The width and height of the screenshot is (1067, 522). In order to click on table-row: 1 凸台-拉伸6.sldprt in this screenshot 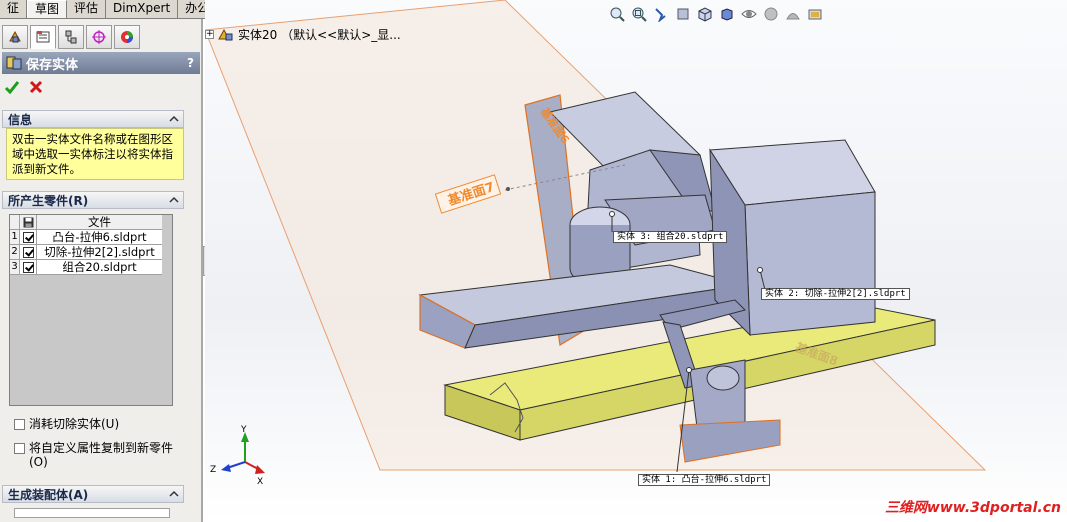, I will do `click(91, 237)`.